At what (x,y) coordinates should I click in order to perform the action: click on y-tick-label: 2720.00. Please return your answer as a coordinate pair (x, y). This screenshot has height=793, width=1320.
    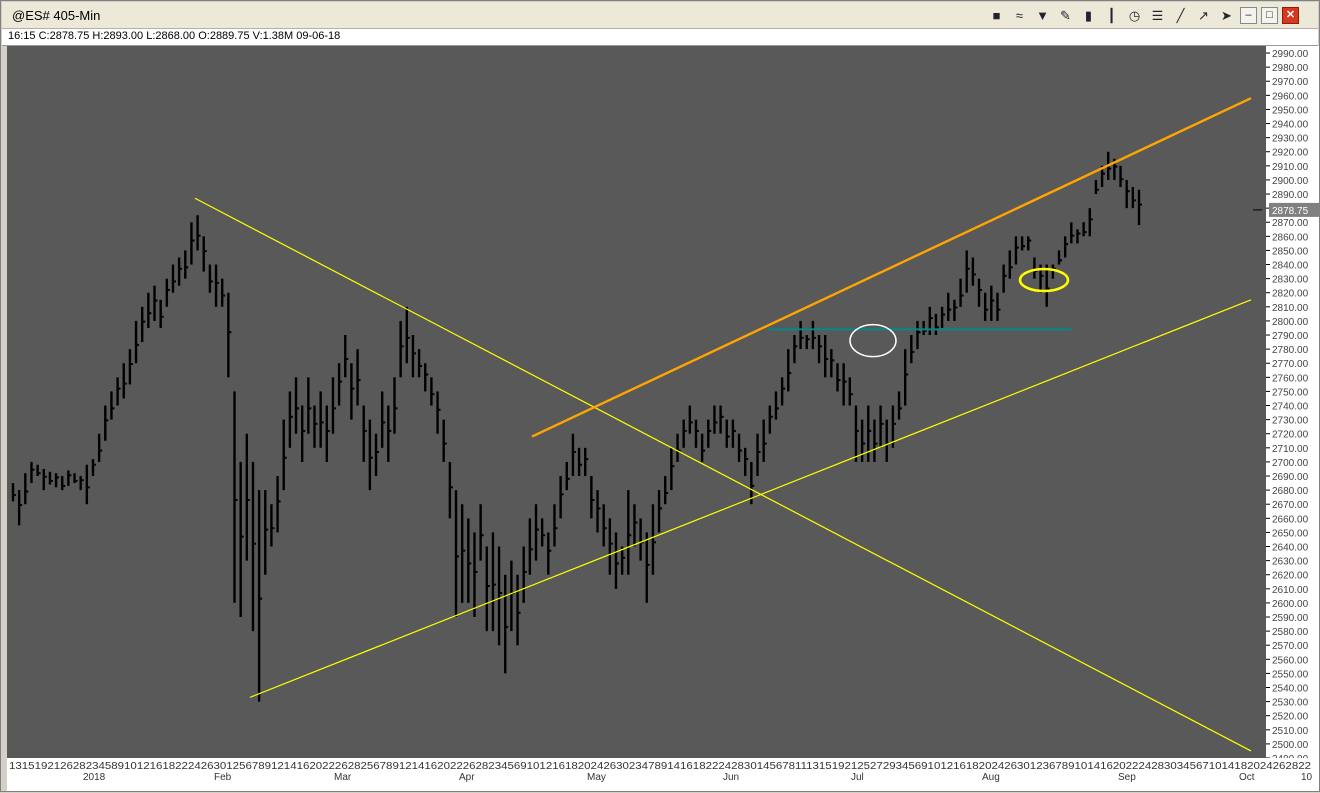
    Looking at the image, I should click on (1290, 435).